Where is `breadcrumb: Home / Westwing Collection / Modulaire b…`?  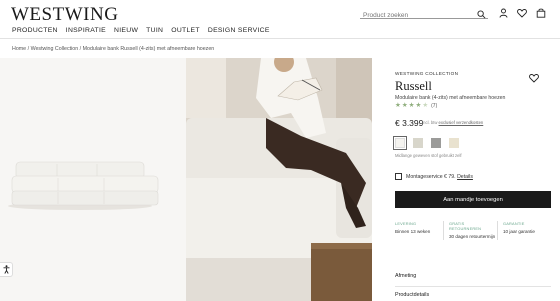 breadcrumb: Home / Westwing Collection / Modulaire b… is located at coordinates (113, 49).